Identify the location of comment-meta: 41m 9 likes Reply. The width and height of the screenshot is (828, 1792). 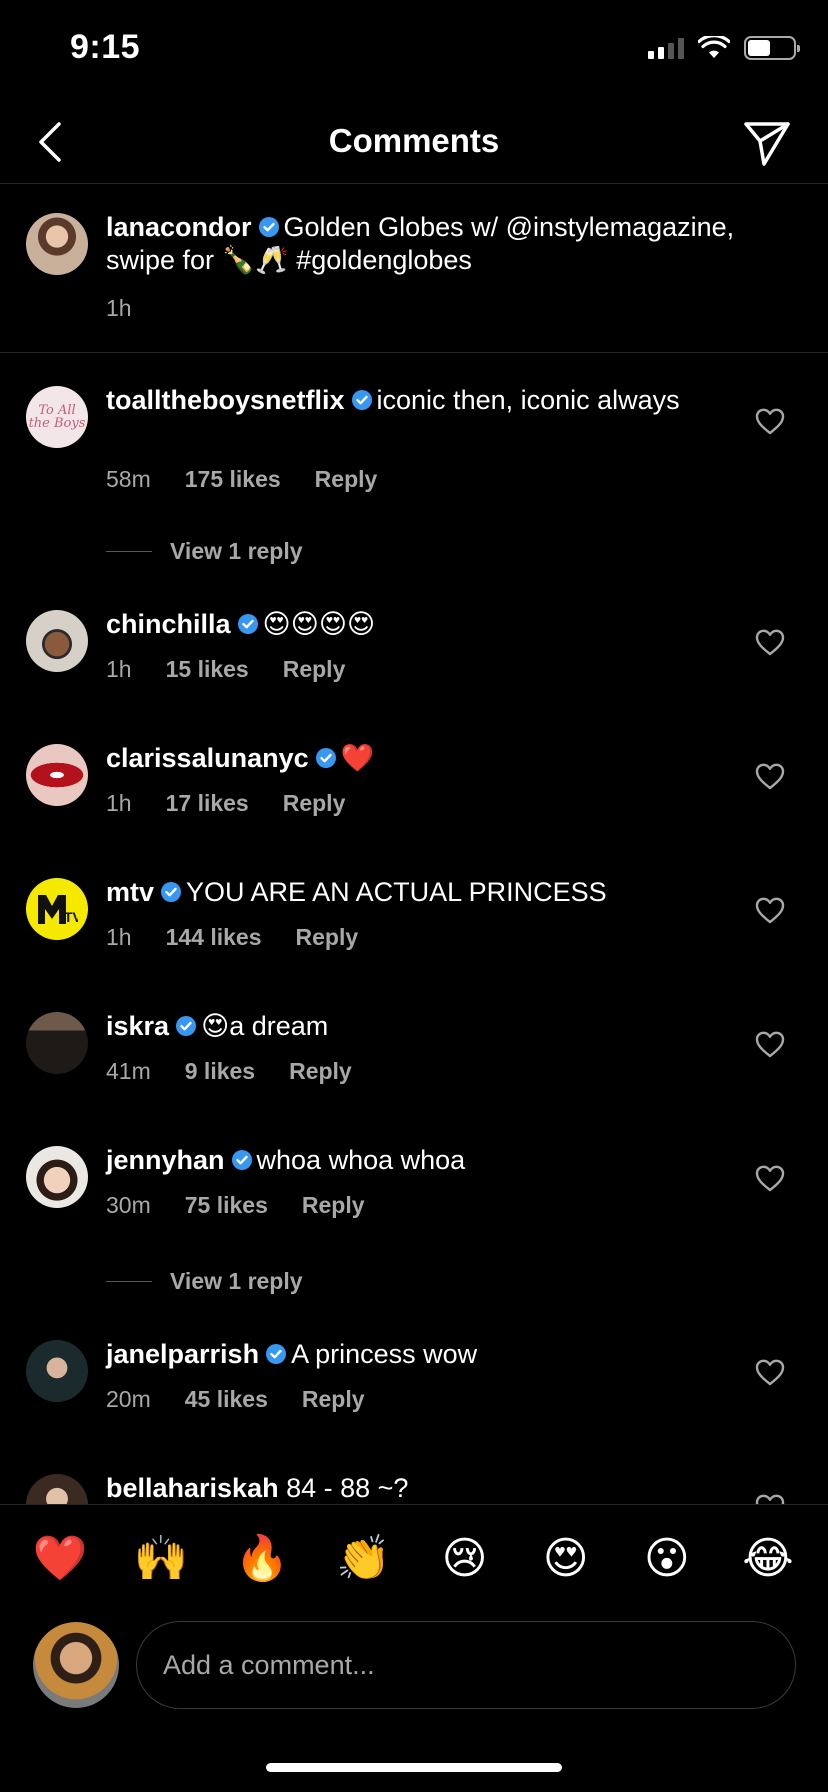
(229, 1071).